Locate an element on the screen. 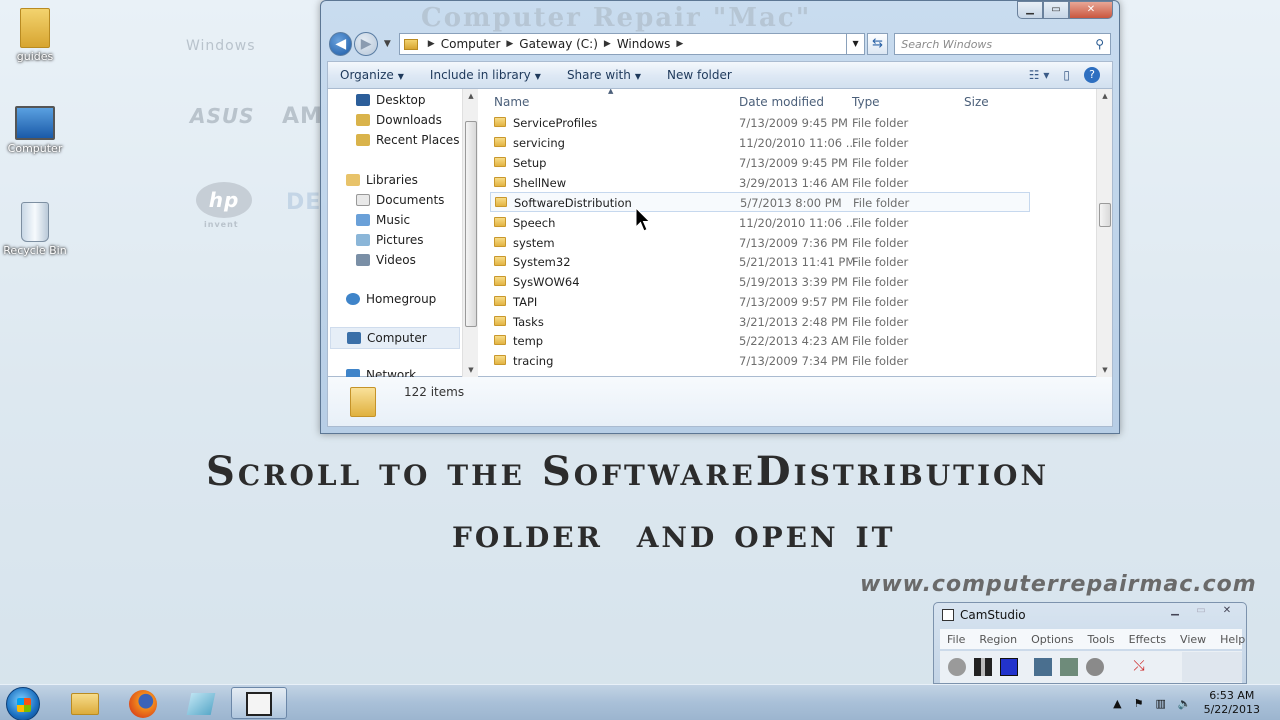 This screenshot has height=720, width=1280. nav-pane-scrollbar: ▲ ▼ is located at coordinates (470, 233).